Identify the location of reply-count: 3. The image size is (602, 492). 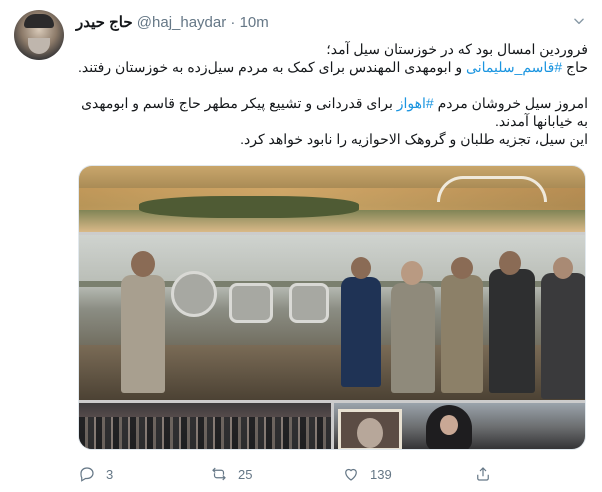
(110, 474).